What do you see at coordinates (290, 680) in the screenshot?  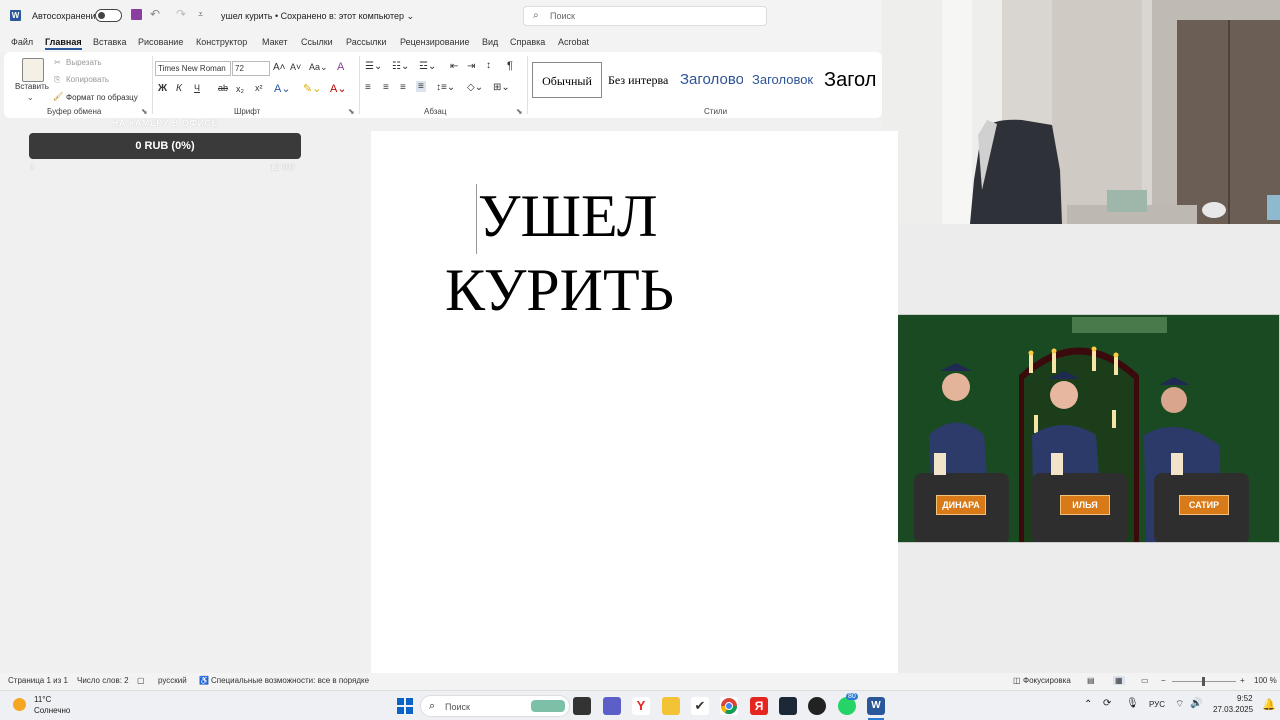 I see `accessibility-status: Специальные возможности: все в порядке` at bounding box center [290, 680].